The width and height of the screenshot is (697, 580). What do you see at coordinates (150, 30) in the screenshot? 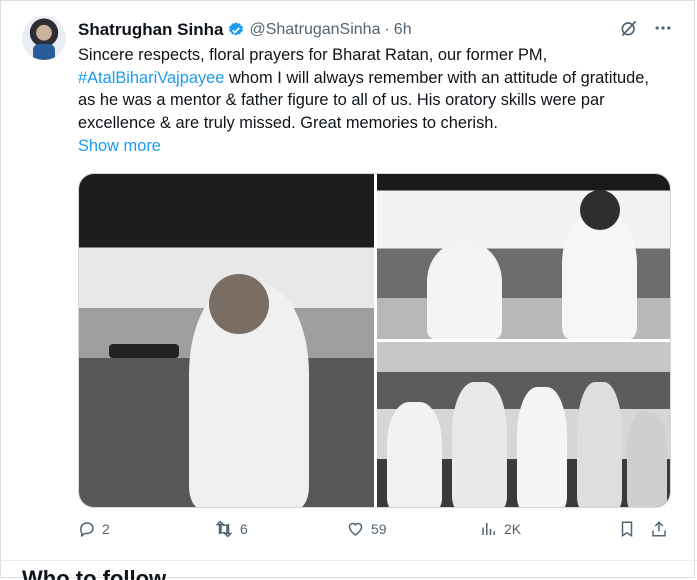
I see `author-name: Shatrughan Sinha` at bounding box center [150, 30].